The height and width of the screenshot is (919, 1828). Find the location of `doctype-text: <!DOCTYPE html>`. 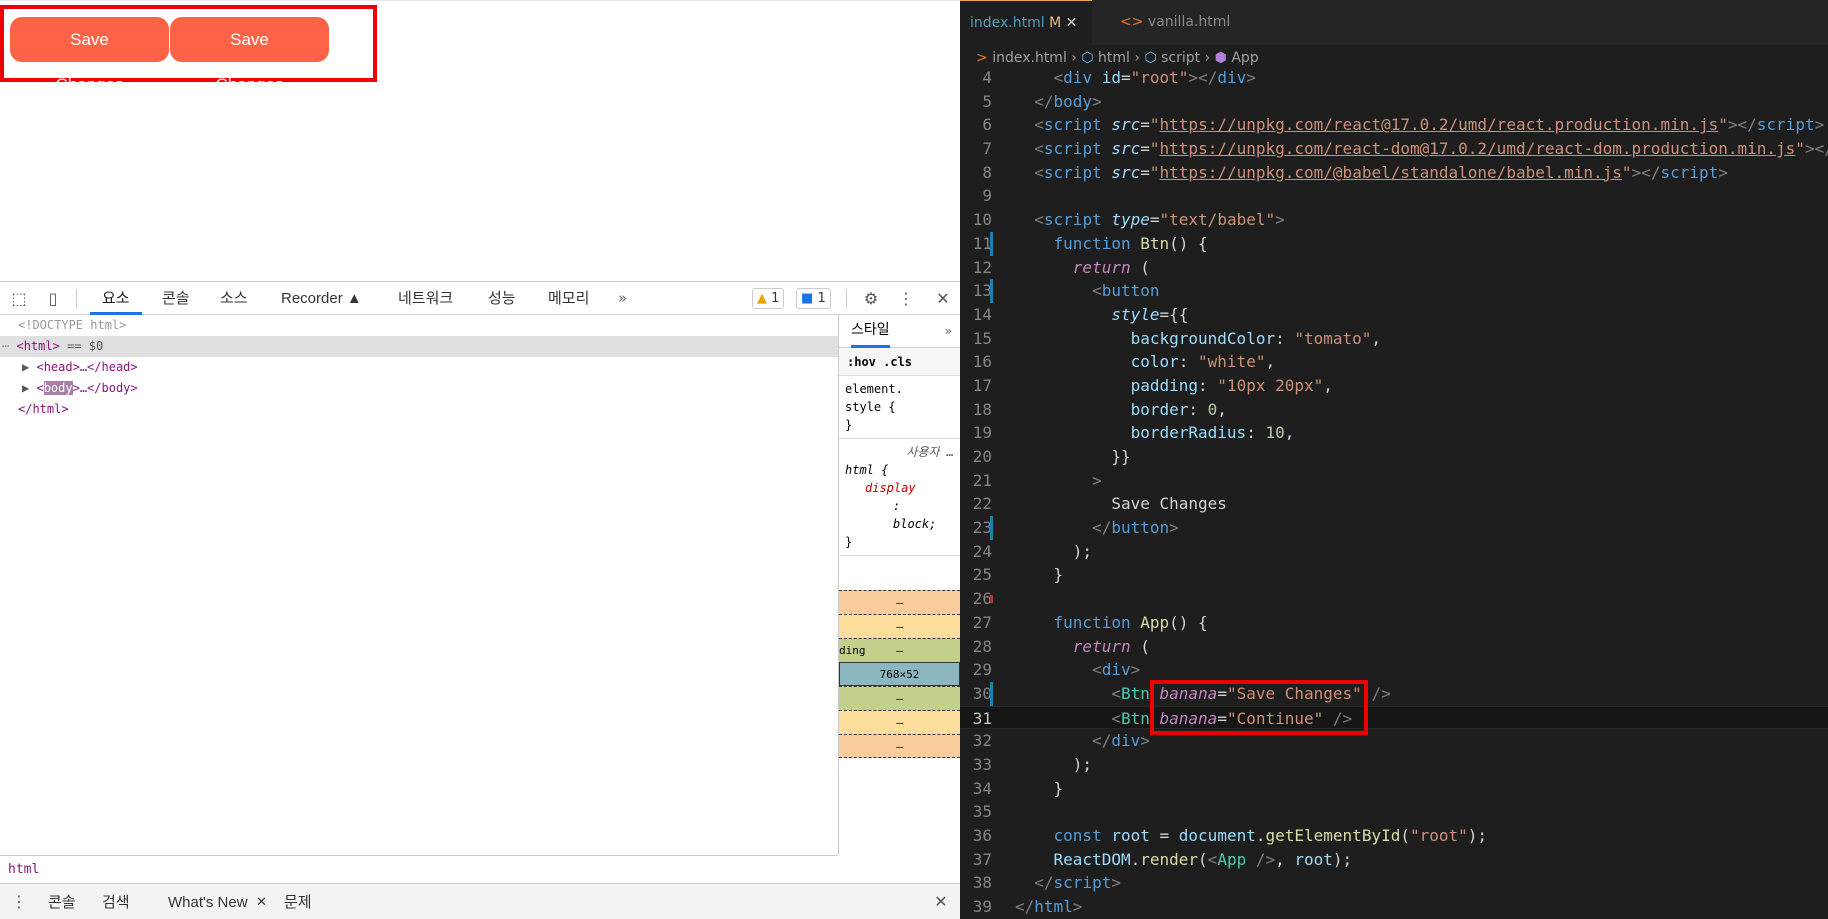

doctype-text: <!DOCTYPE html> is located at coordinates (72, 325).